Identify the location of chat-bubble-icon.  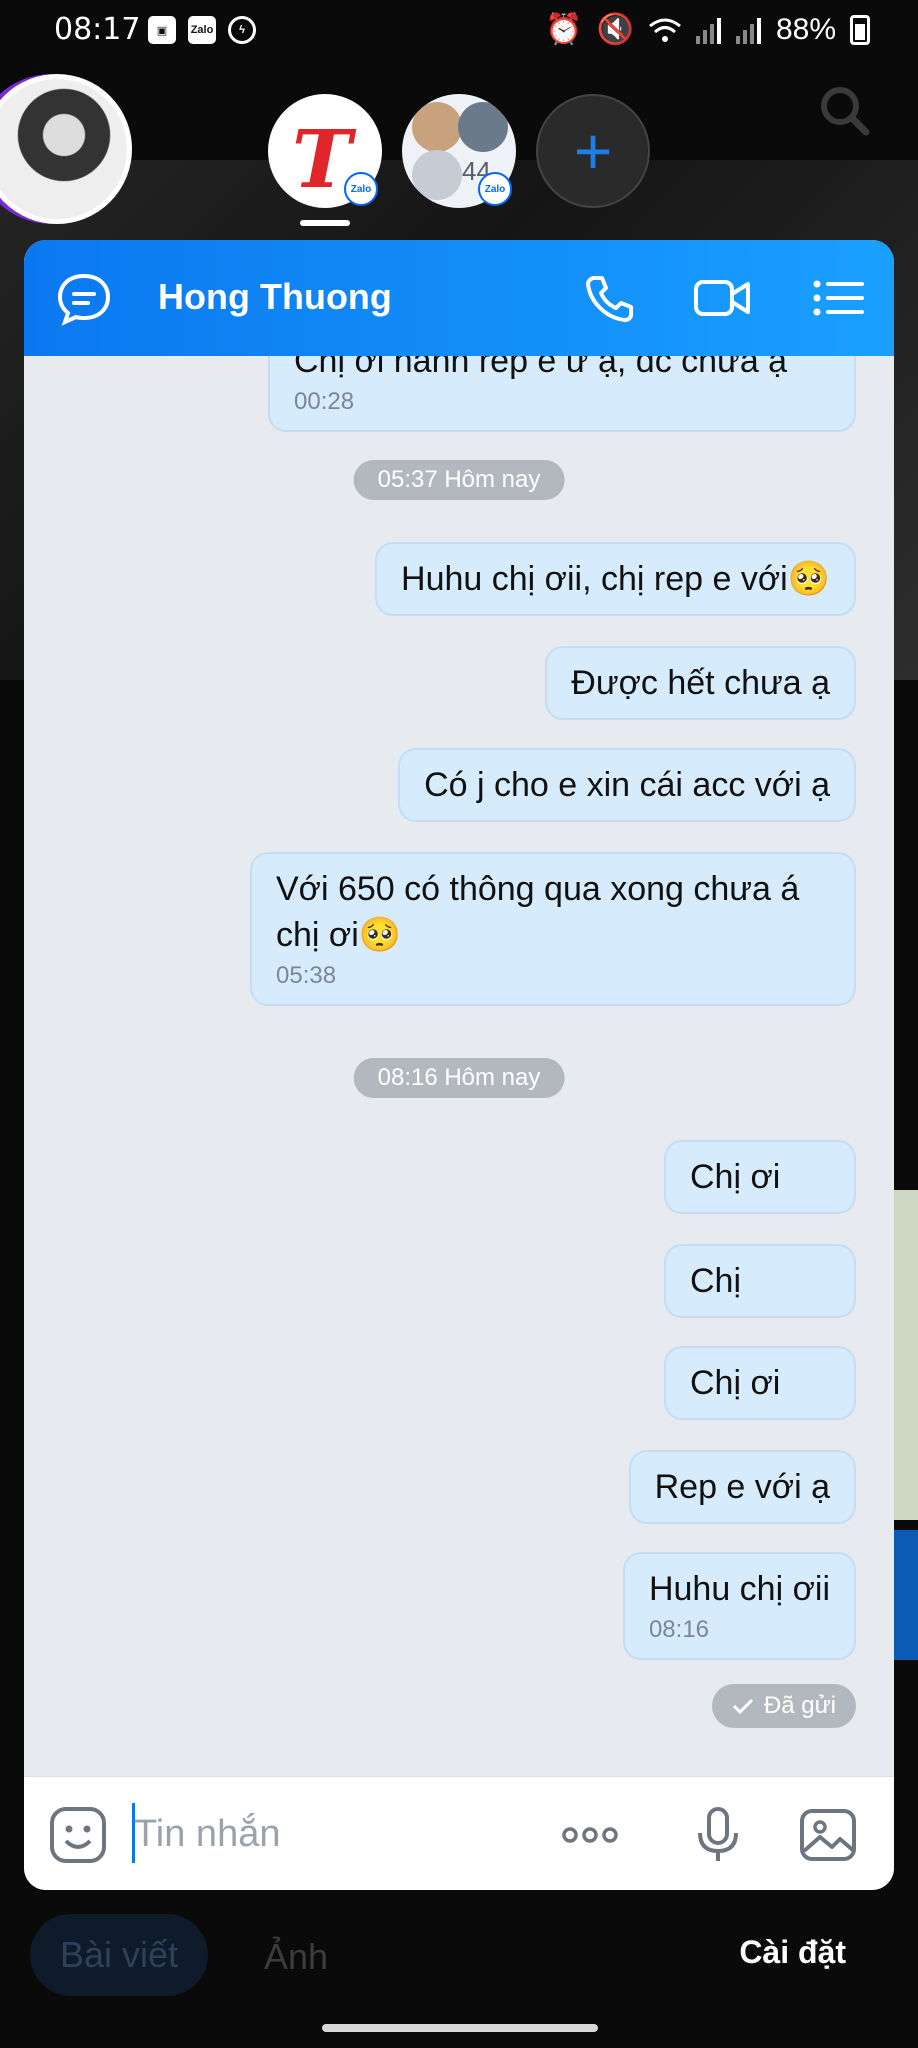
(84, 298).